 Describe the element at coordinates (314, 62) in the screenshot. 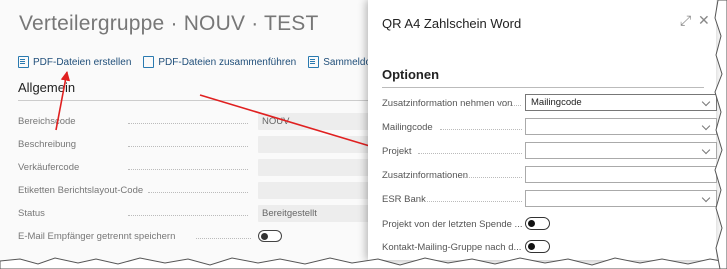

I see `collection-document-icon` at that location.